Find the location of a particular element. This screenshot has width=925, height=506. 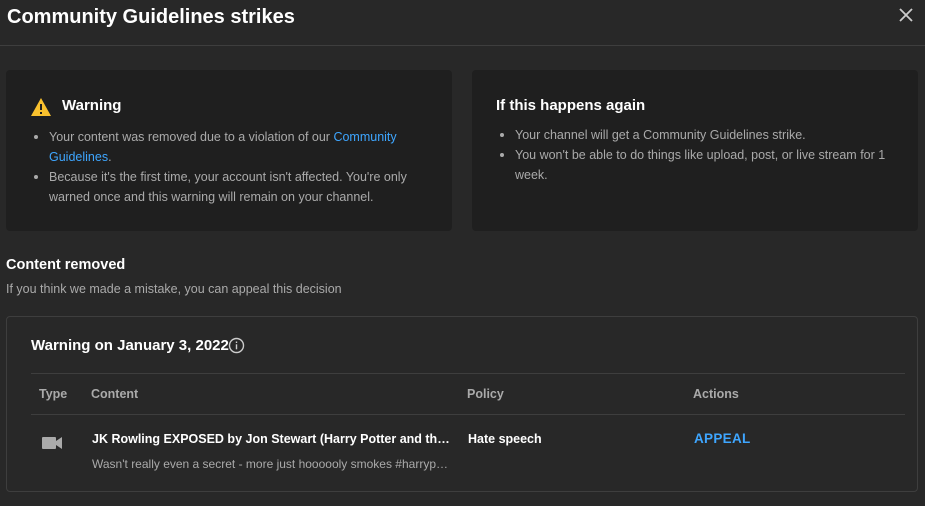

warning-triangle-icon is located at coordinates (41, 107).